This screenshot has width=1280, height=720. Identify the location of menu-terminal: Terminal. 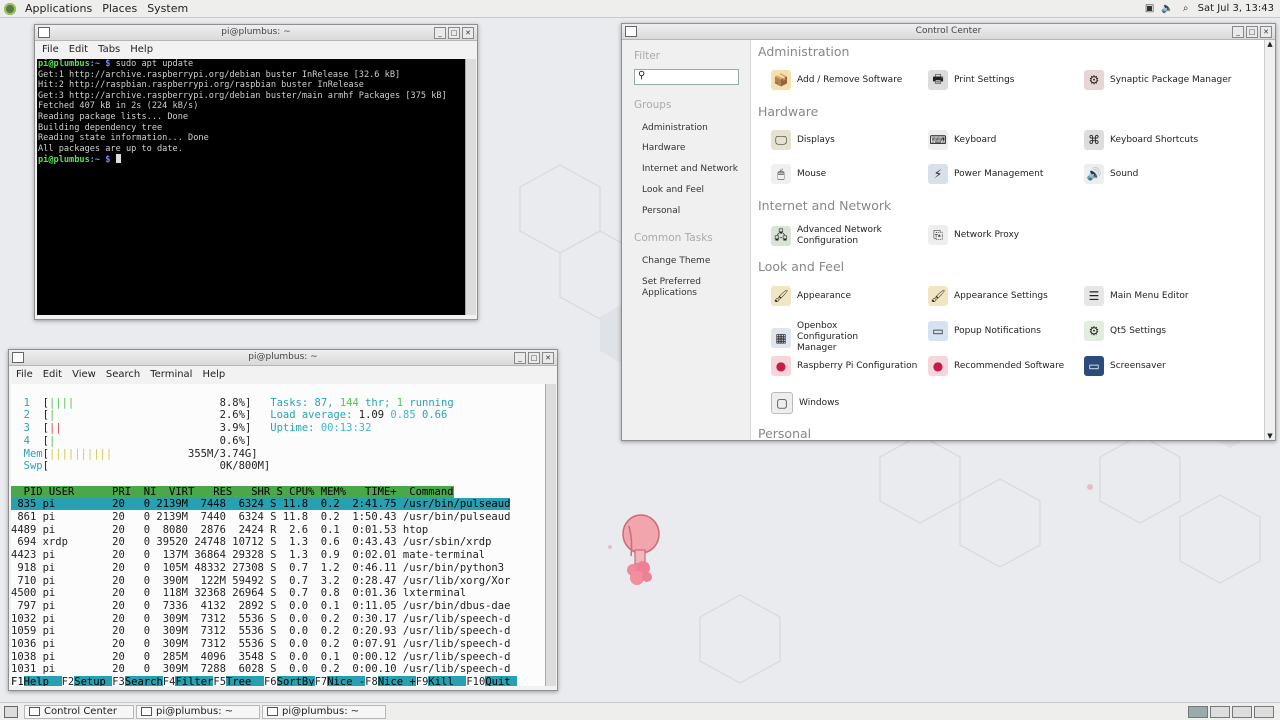
(171, 374).